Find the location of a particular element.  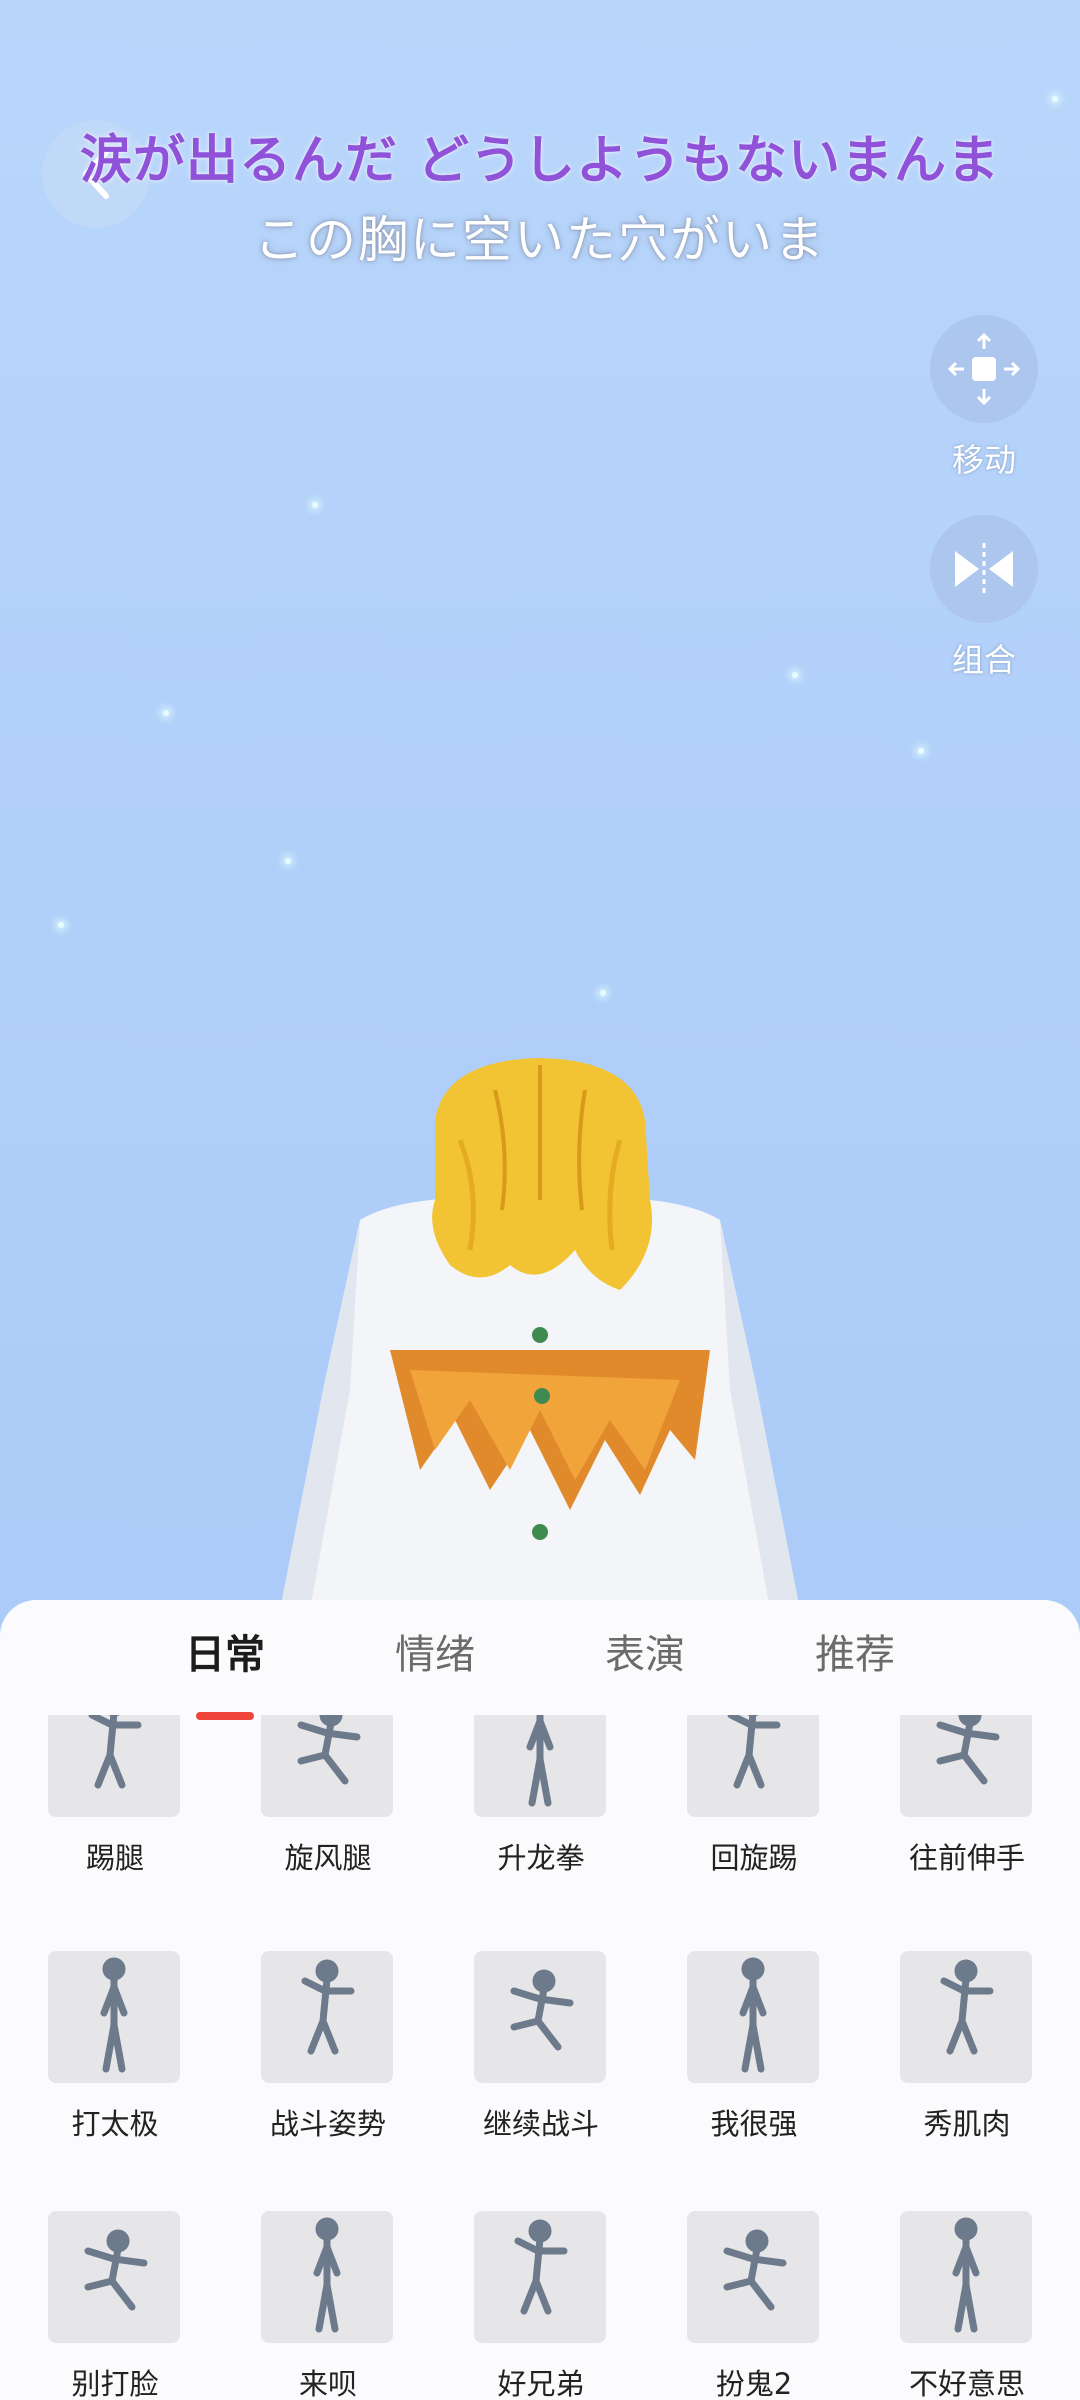

pose-label: 好兄弟 is located at coordinates (541, 2383).